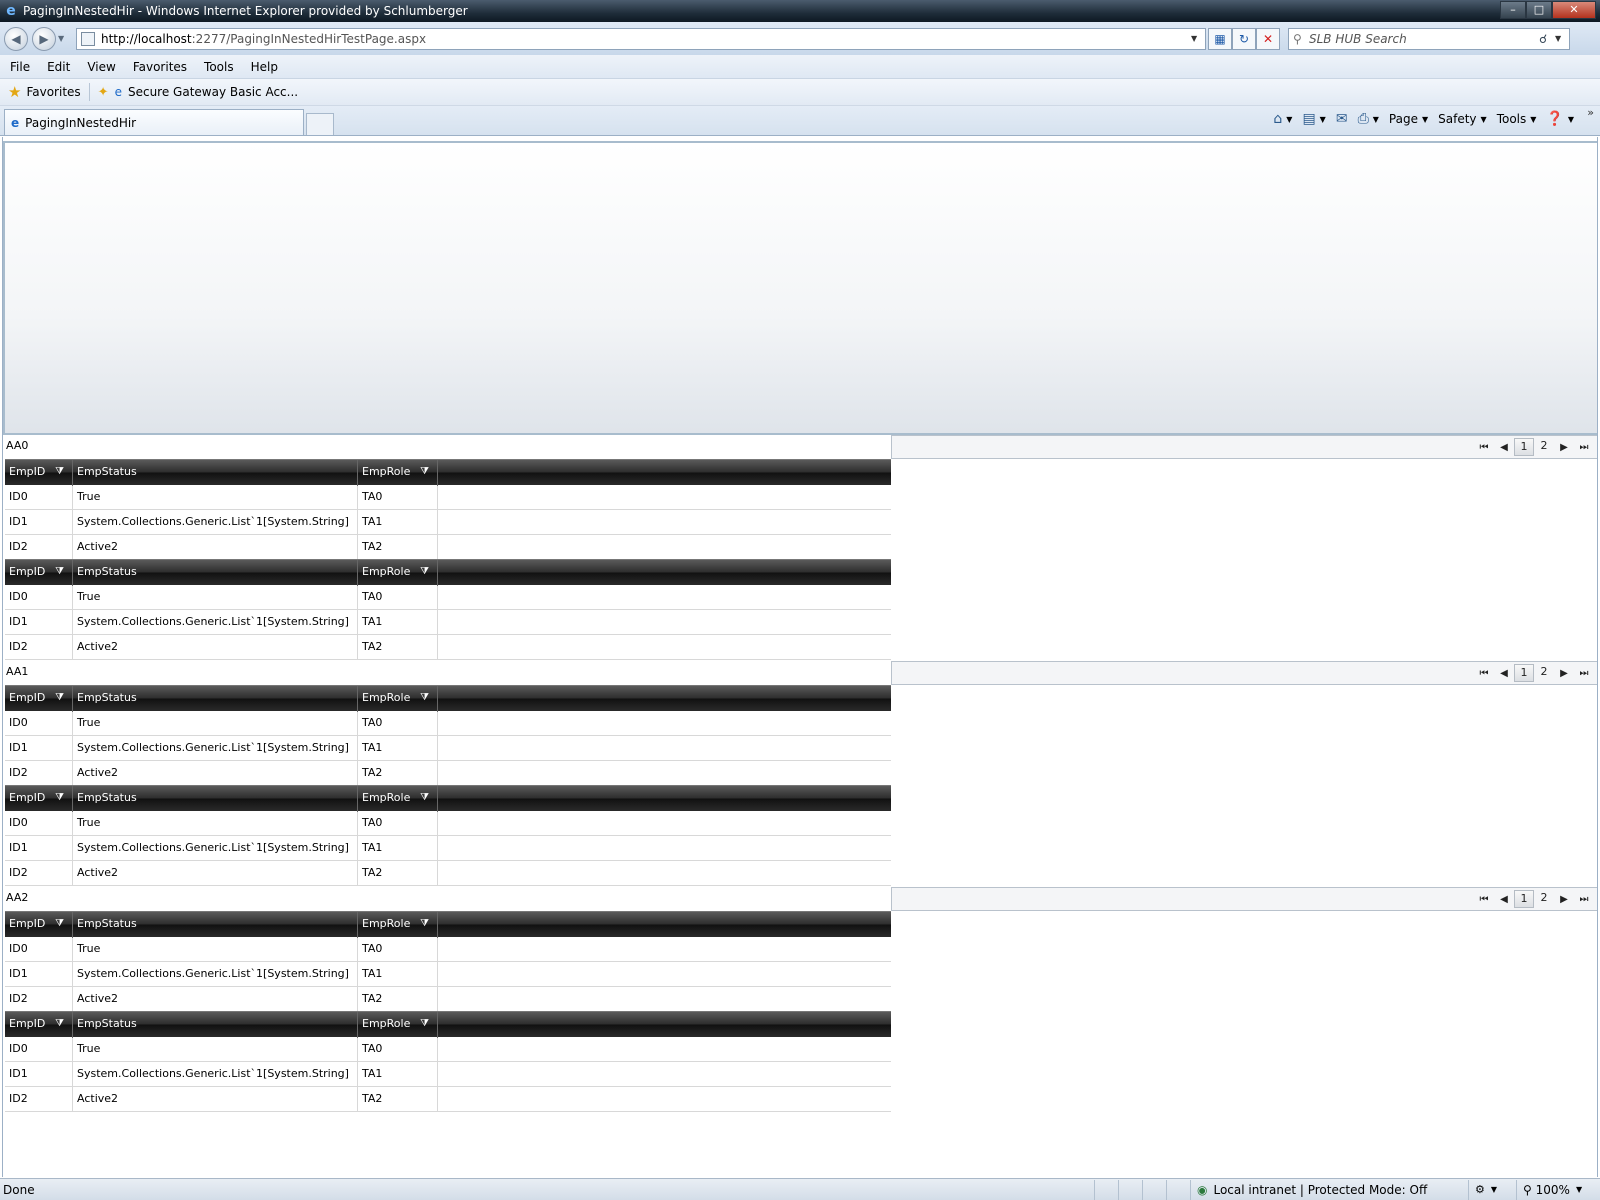  What do you see at coordinates (154, 122) in the screenshot?
I see `tab-paging-in-nested-hir: e PagingInNestedHir` at bounding box center [154, 122].